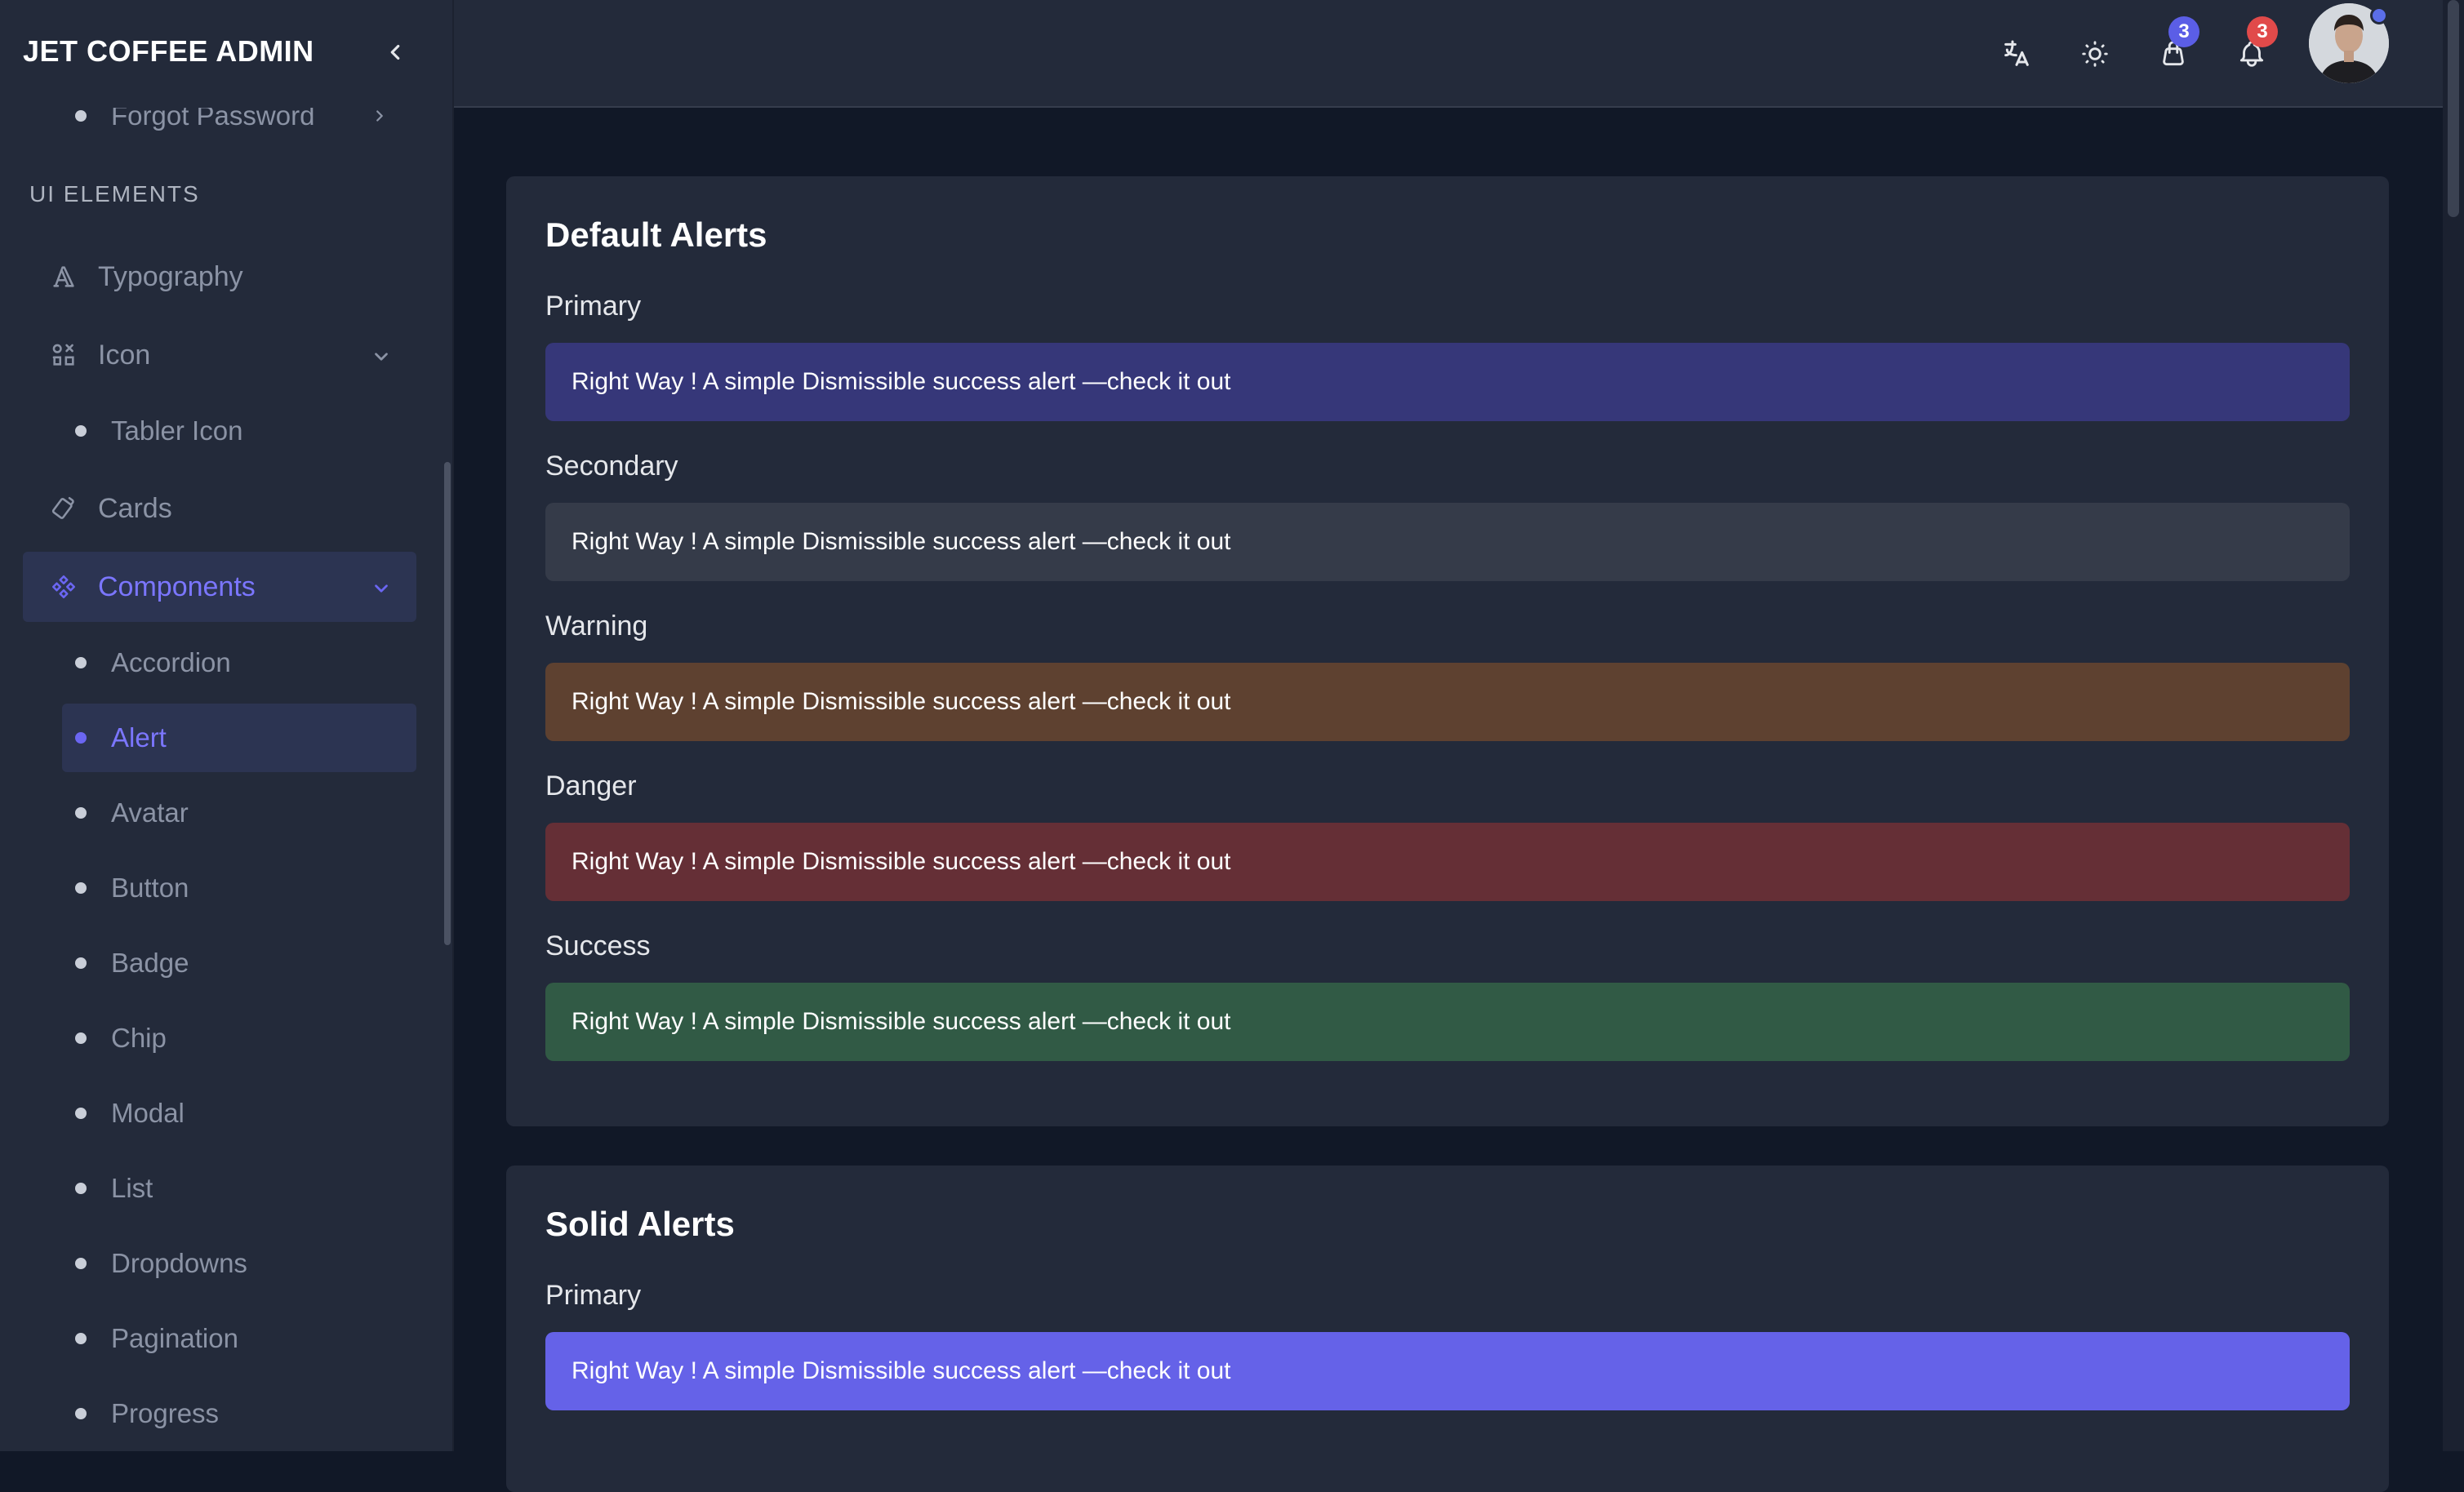  I want to click on sidebar-scrollbar, so click(447, 703).